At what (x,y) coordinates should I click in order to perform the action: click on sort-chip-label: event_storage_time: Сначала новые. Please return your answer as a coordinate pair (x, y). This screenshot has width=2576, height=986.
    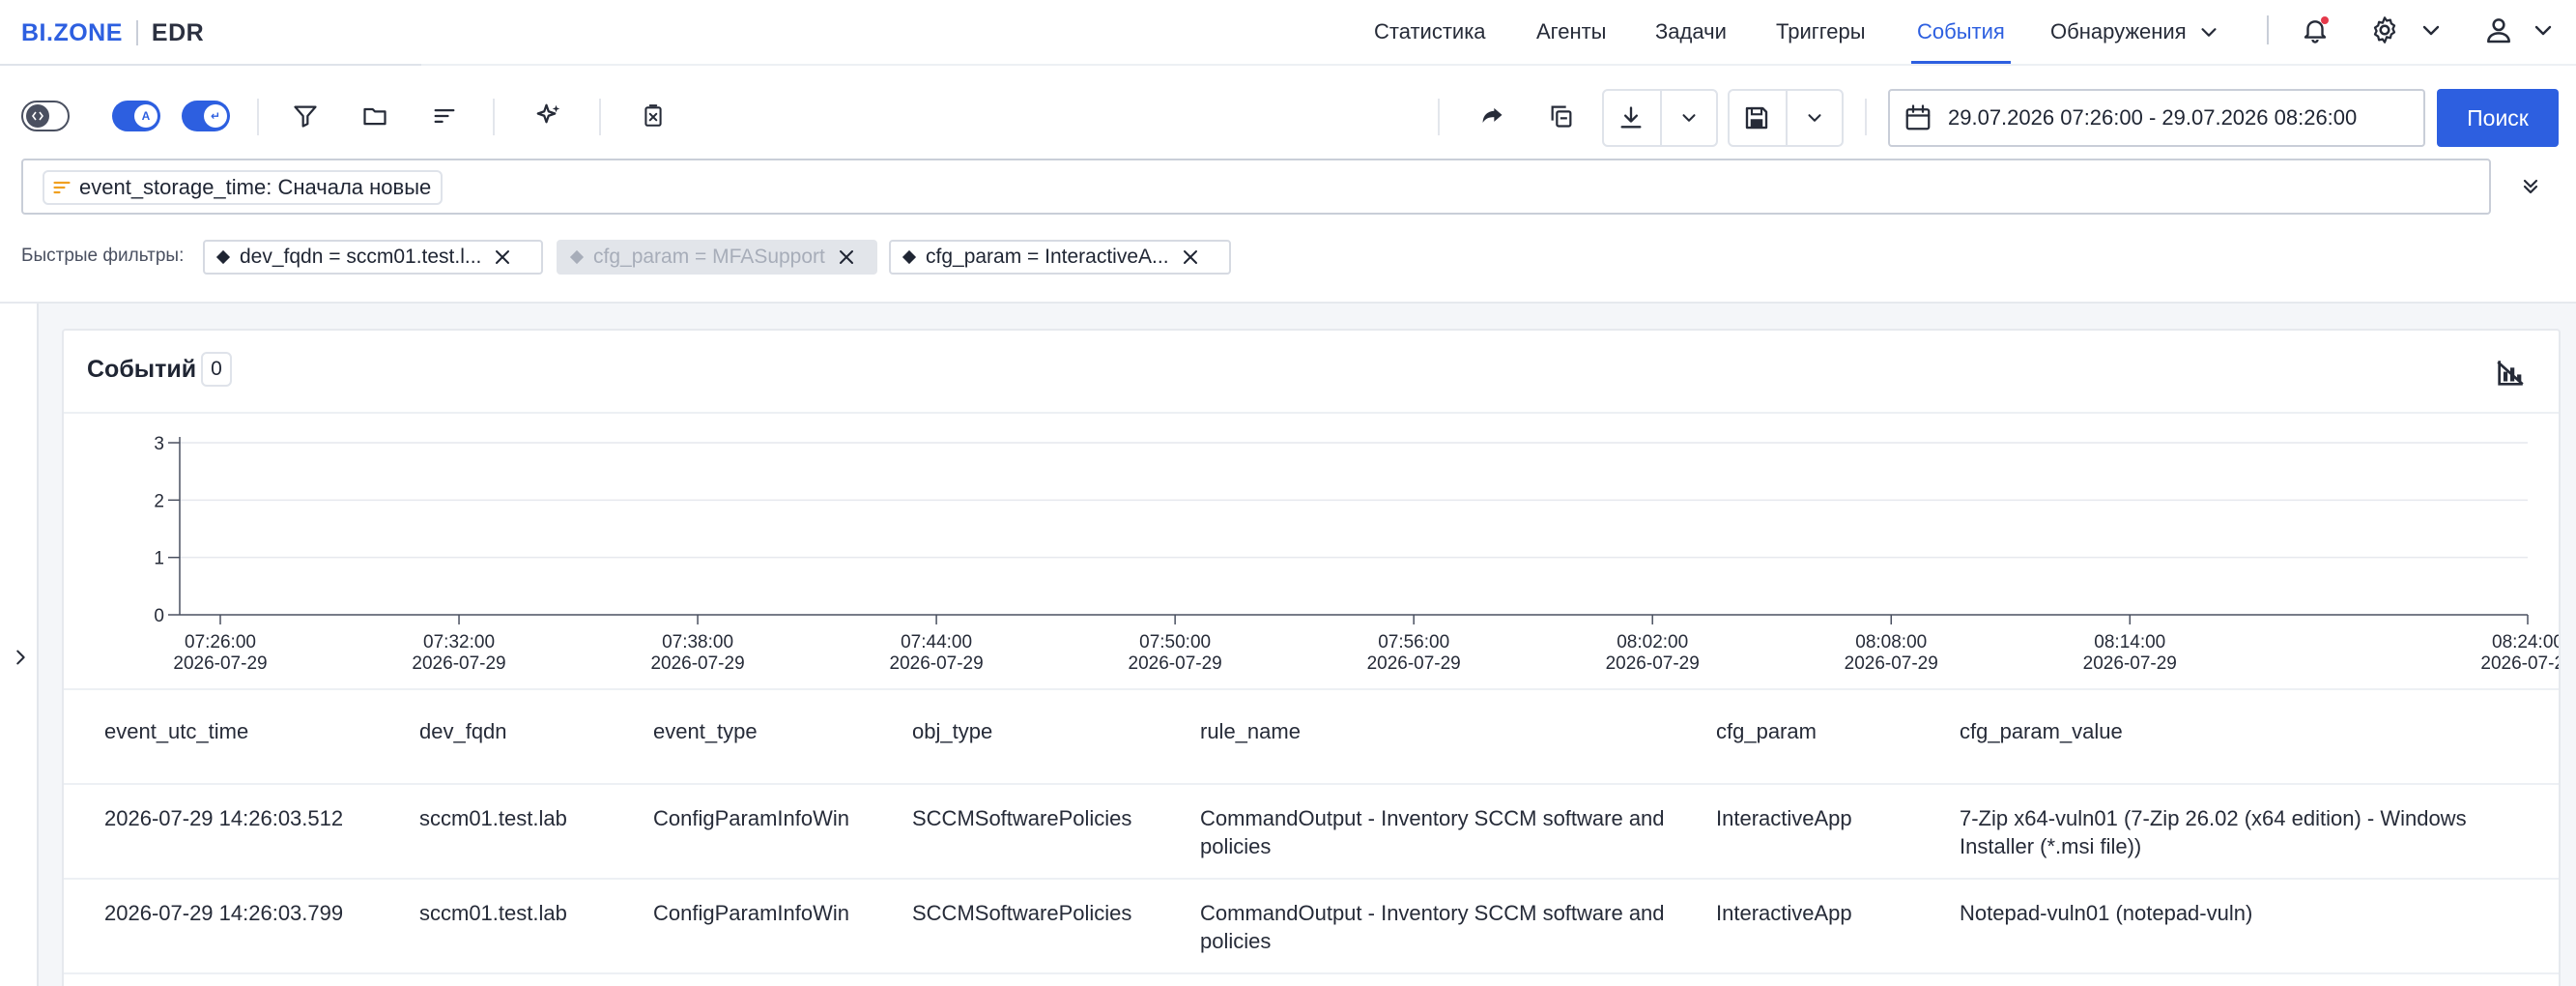
    Looking at the image, I should click on (256, 187).